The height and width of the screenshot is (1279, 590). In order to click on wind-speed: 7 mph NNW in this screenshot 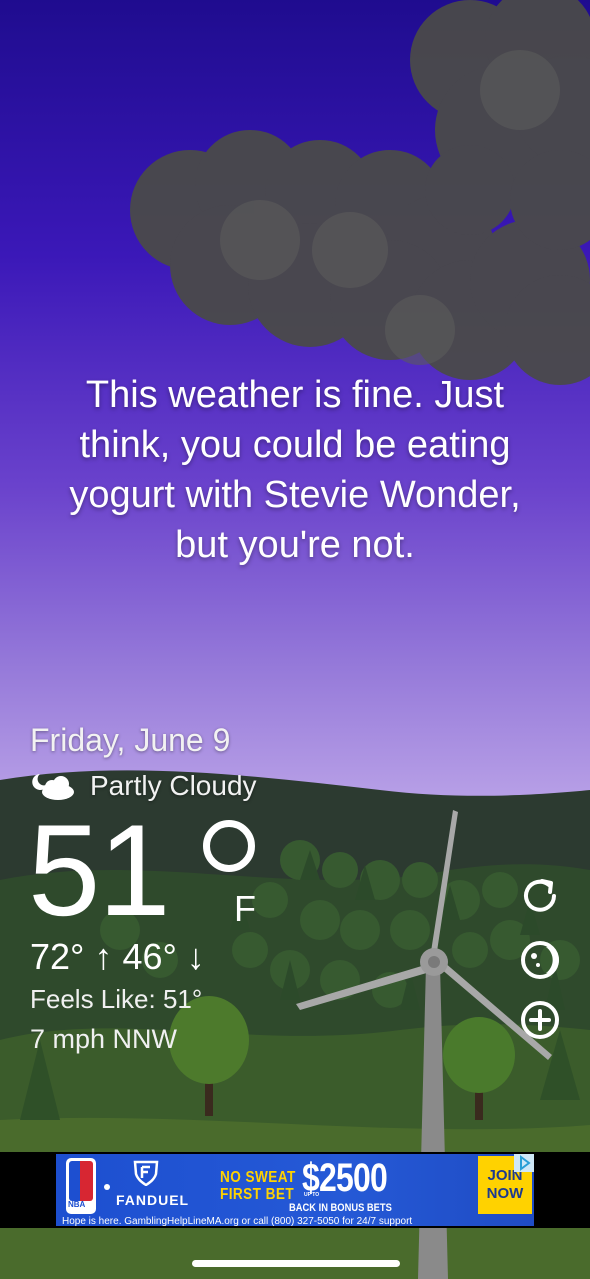, I will do `click(104, 1039)`.